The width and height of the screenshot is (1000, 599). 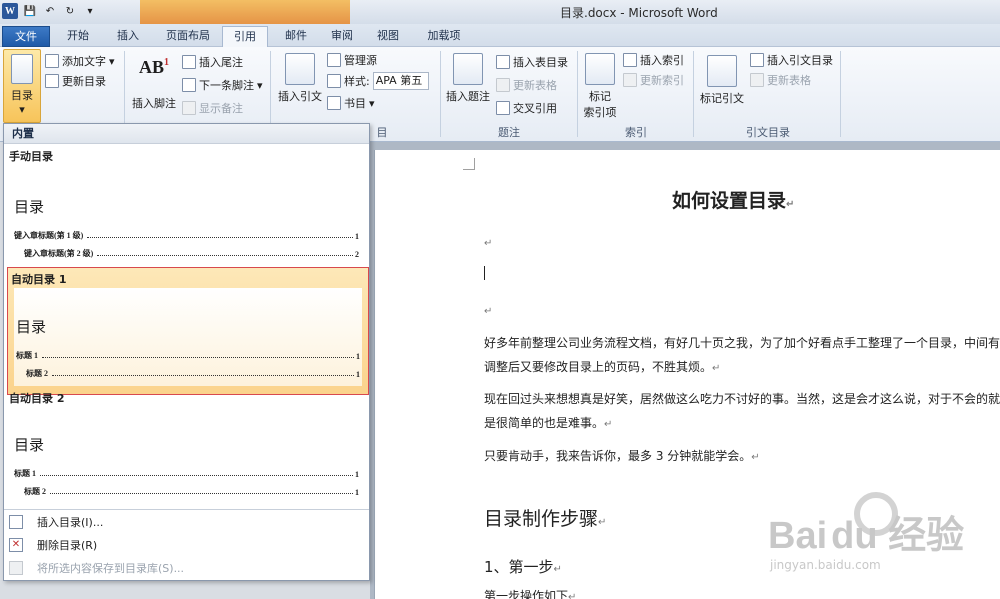 What do you see at coordinates (151, 67) in the screenshot?
I see `footnote-icon-glyph: AB` at bounding box center [151, 67].